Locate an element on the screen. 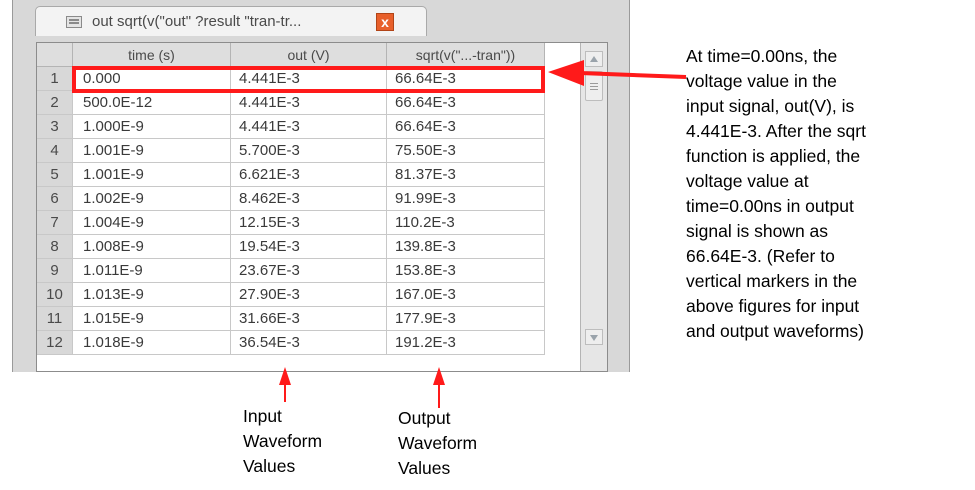 This screenshot has width=975, height=490. table-row: 11 1.015E-9 31.66E-3 177.9E-3 is located at coordinates (308, 319).